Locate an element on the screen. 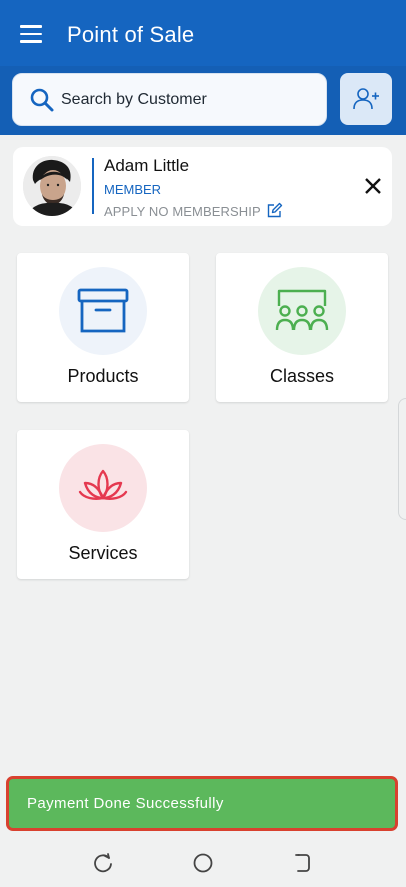 The width and height of the screenshot is (406, 887). customer-tier: MEMBER is located at coordinates (133, 189).